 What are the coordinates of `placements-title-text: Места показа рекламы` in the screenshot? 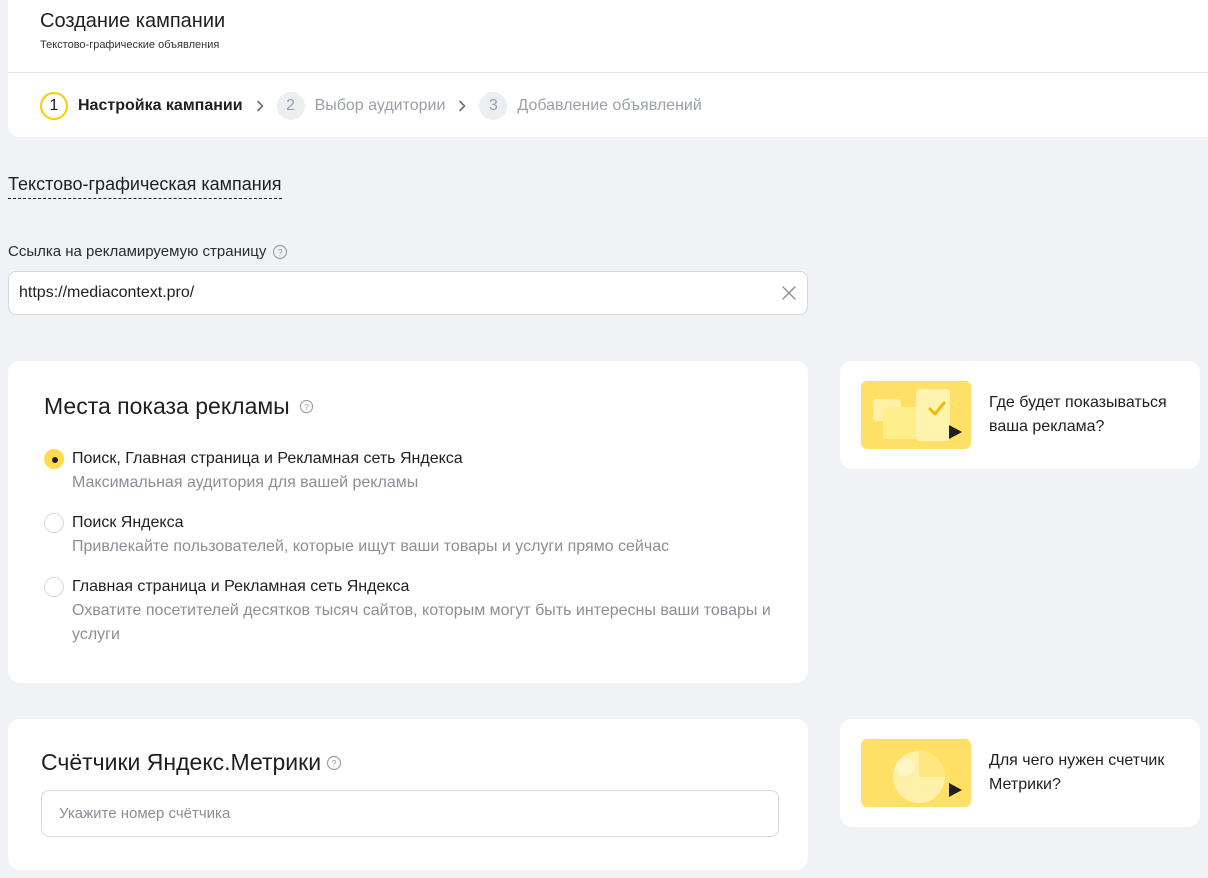 It's located at (167, 406).